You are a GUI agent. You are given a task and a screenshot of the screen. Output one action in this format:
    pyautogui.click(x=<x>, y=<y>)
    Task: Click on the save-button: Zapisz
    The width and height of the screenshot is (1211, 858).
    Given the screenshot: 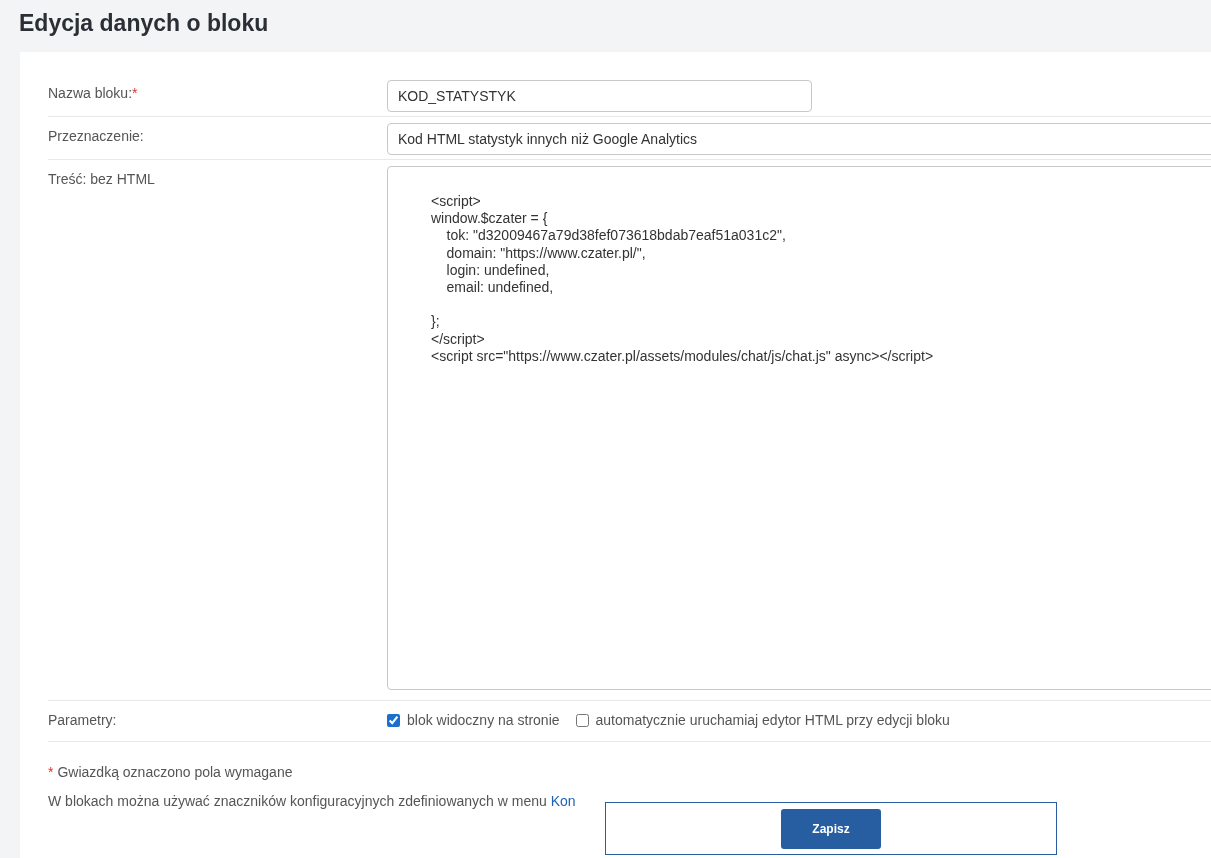 What is the action you would take?
    pyautogui.click(x=831, y=828)
    